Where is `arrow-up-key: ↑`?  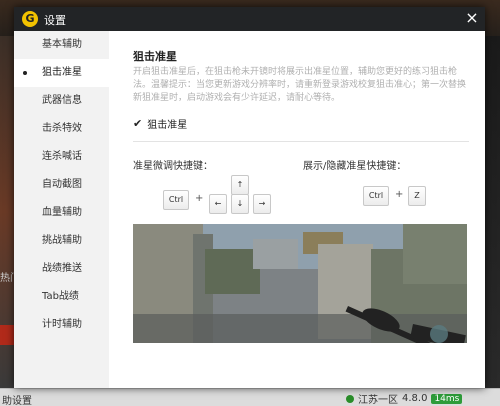
arrow-up-key: ↑ is located at coordinates (240, 185).